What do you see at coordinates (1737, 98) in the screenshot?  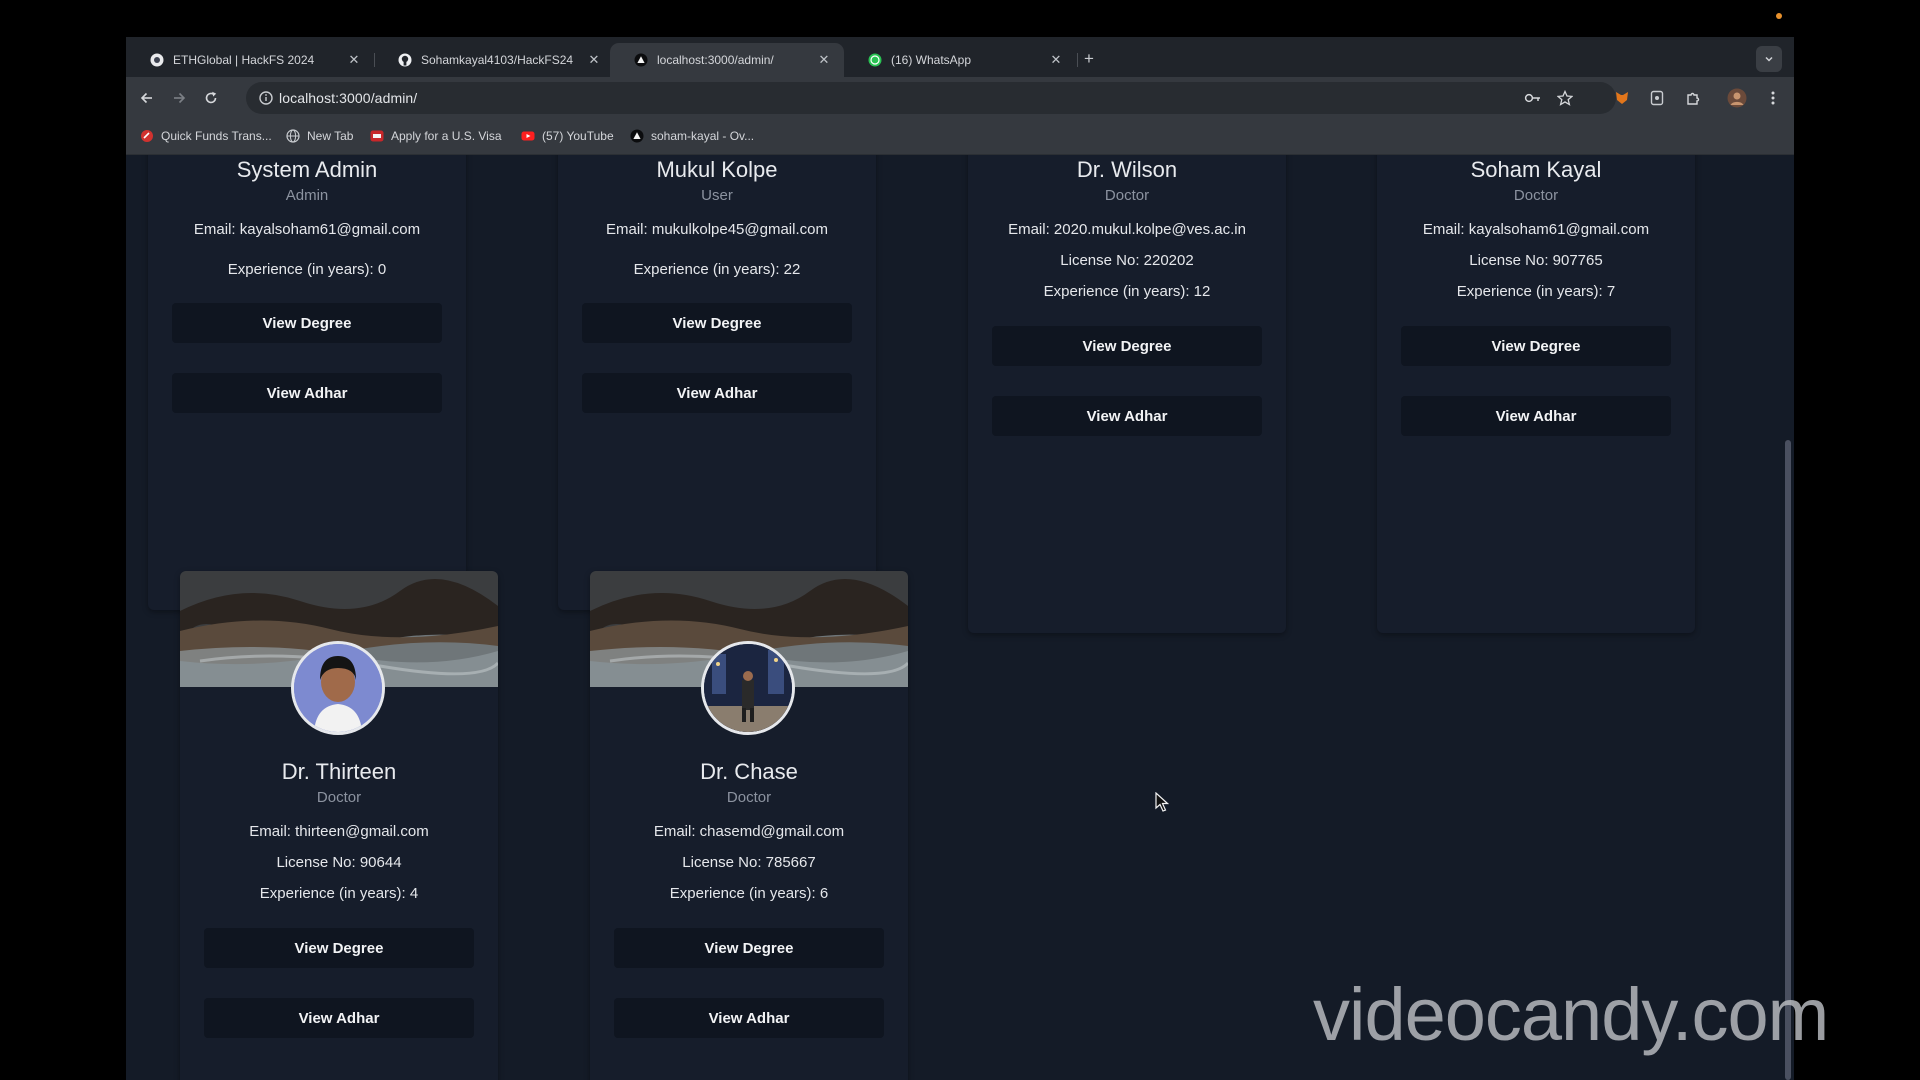 I see `profile-avatar-icon` at bounding box center [1737, 98].